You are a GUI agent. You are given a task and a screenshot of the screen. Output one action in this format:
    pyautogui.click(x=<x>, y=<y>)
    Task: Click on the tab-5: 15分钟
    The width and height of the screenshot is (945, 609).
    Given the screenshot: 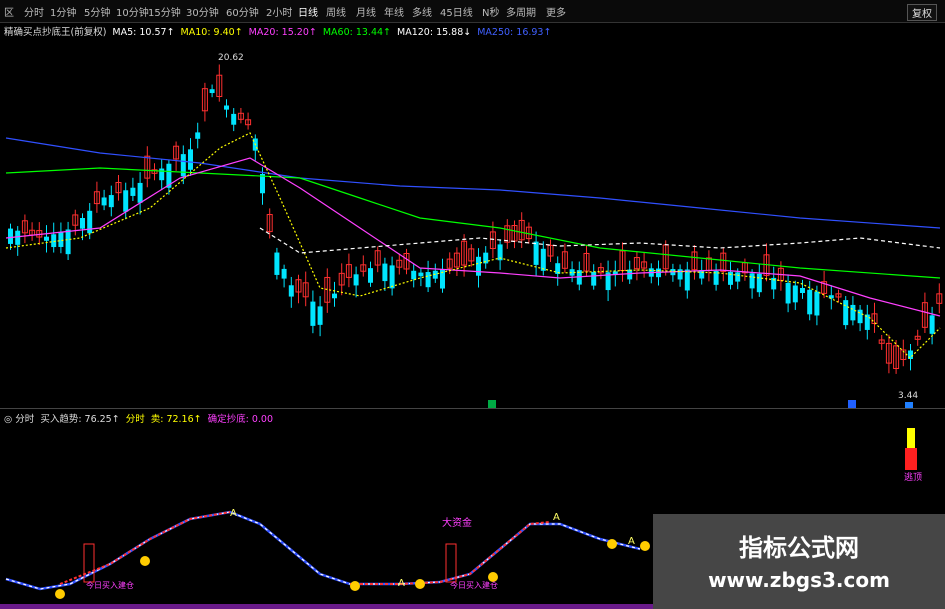 What is the action you would take?
    pyautogui.click(x=164, y=11)
    